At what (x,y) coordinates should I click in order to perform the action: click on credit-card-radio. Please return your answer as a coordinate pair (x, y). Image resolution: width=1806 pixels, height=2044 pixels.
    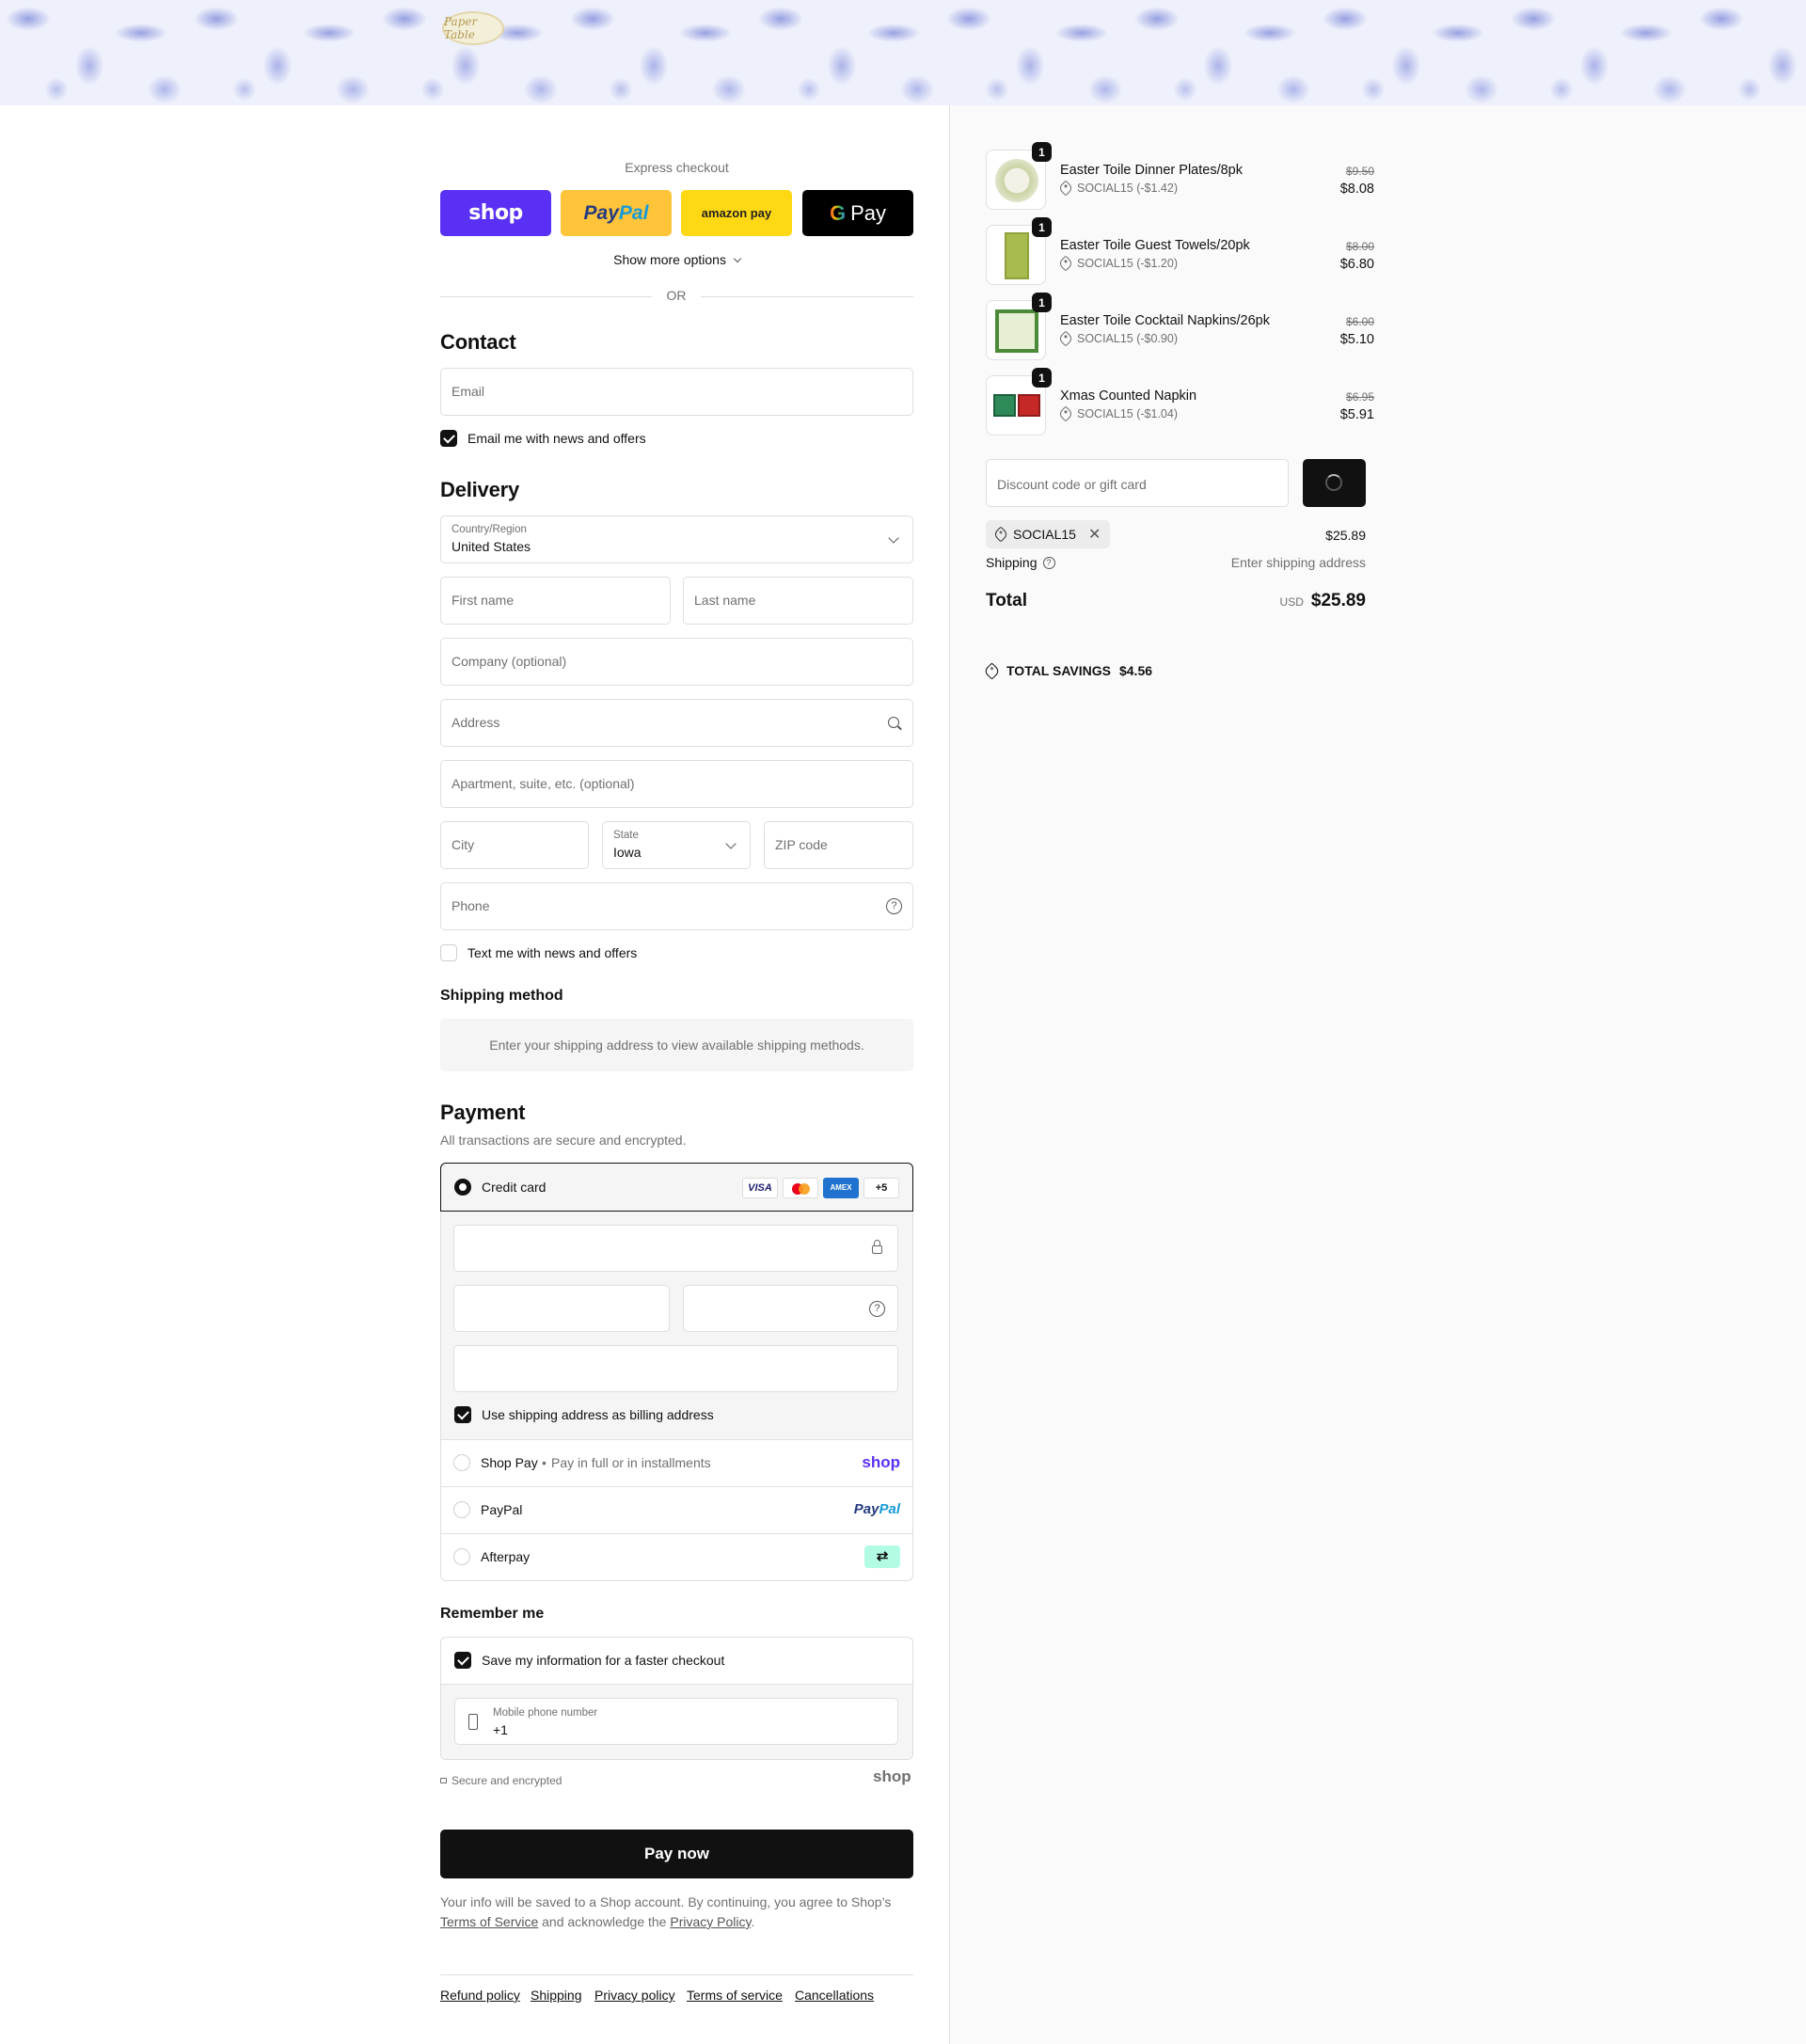
    Looking at the image, I should click on (463, 1187).